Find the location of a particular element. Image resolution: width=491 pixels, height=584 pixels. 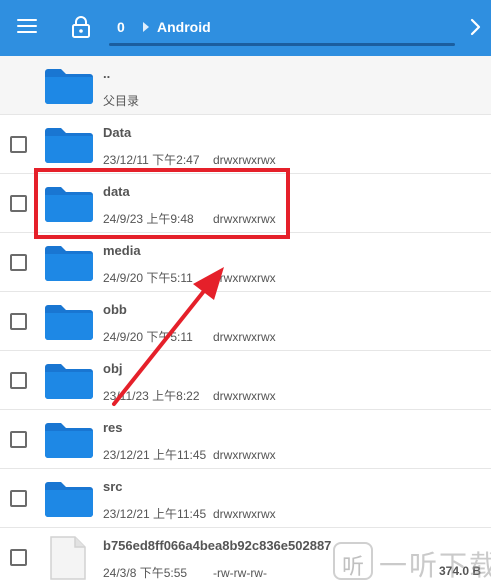

file-row: Data 23/12/11 下午2:47 drwxrwxrwx is located at coordinates (245, 144).